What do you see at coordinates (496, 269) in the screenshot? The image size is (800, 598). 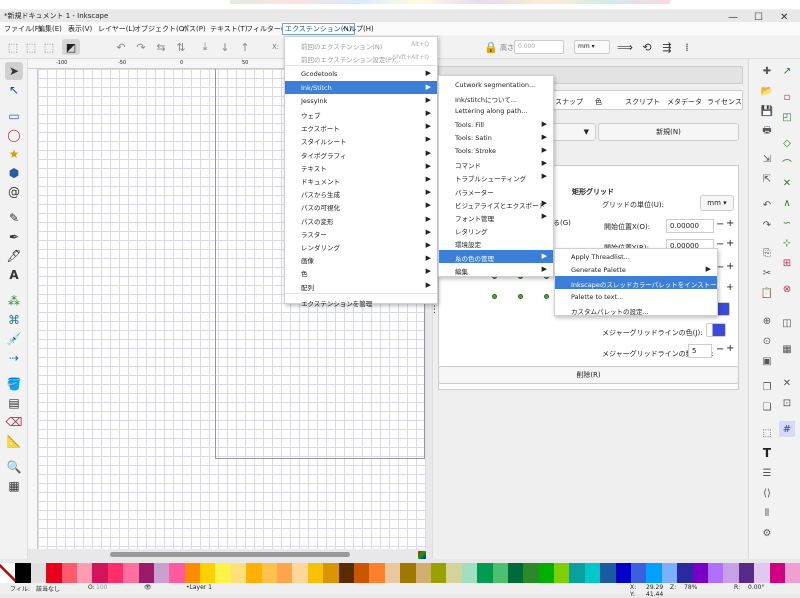 I see `menu-item: 編集 ▶` at bounding box center [496, 269].